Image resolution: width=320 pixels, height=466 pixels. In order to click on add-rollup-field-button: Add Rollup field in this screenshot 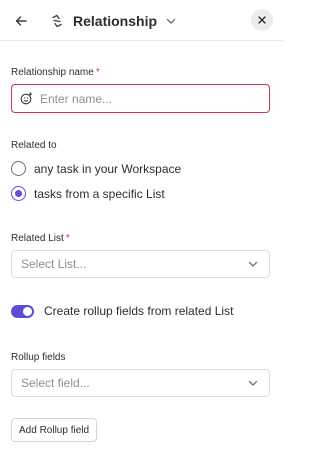, I will do `click(54, 430)`.